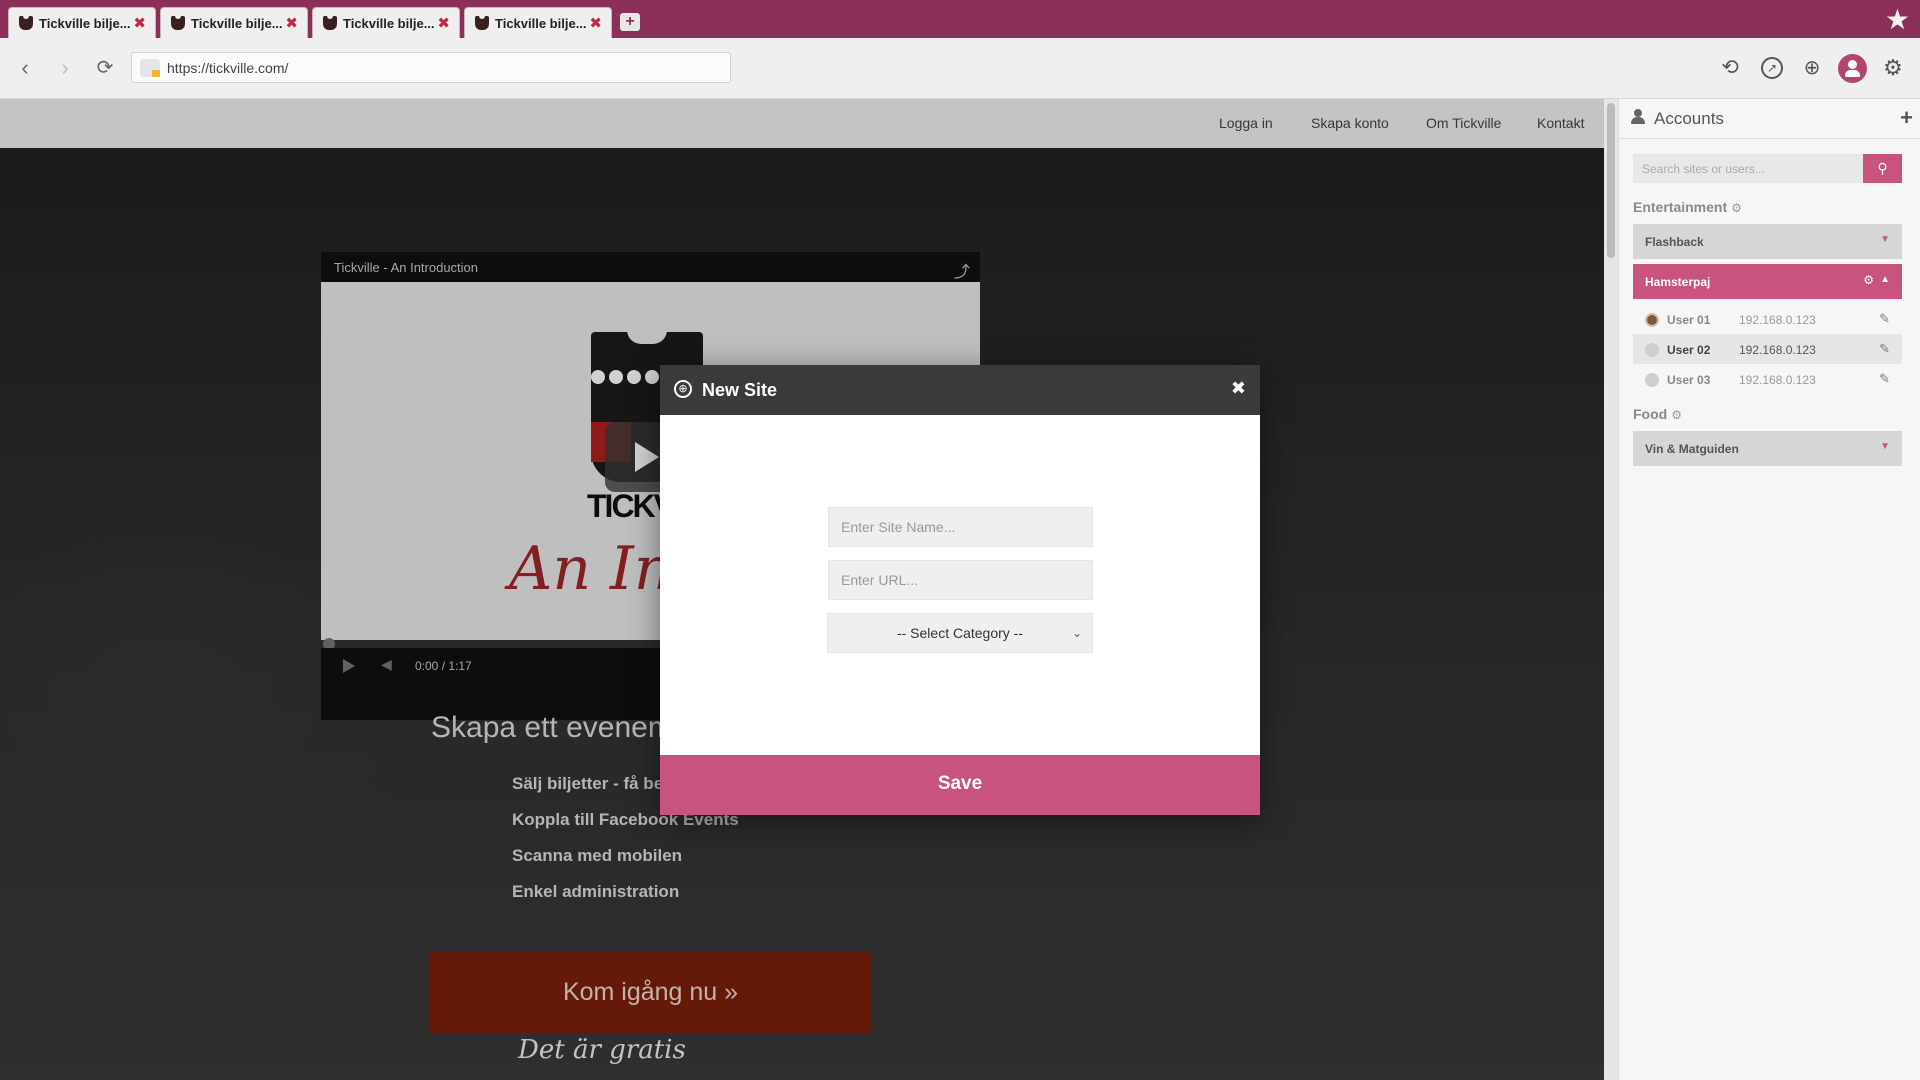 This screenshot has width=1920, height=1080. Describe the element at coordinates (1689, 350) in the screenshot. I see `user-name: User 02` at that location.